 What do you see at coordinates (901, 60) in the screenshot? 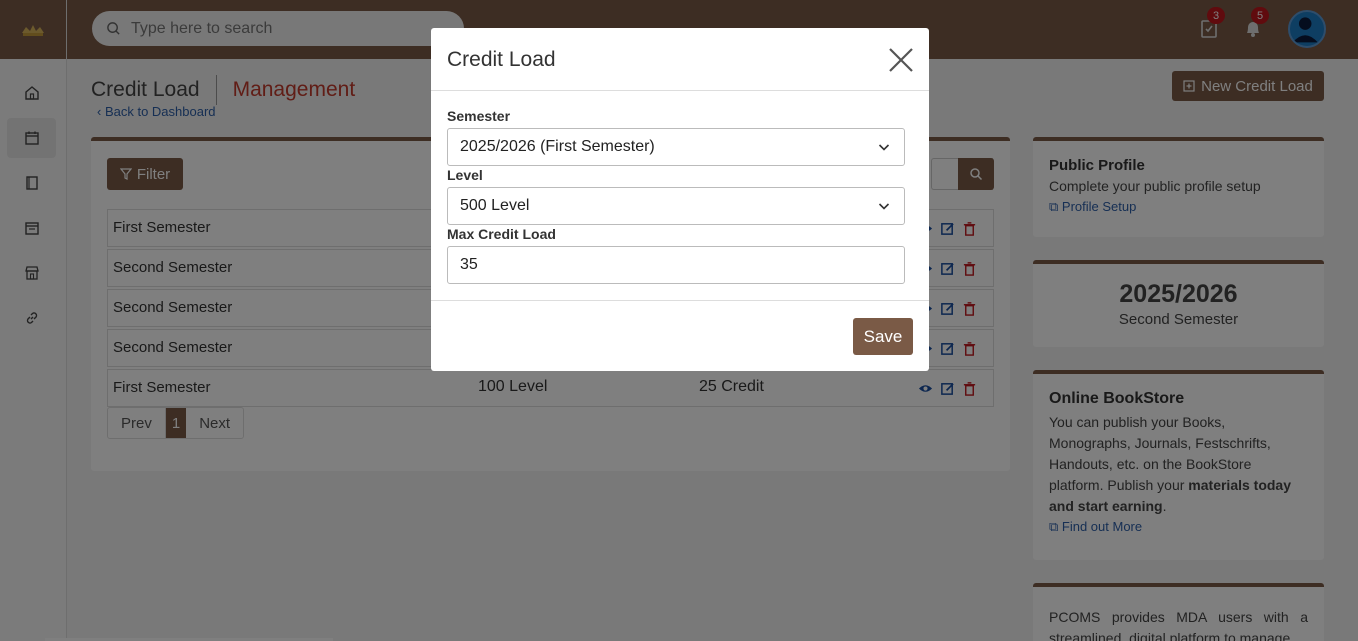
I see `close-icon` at bounding box center [901, 60].